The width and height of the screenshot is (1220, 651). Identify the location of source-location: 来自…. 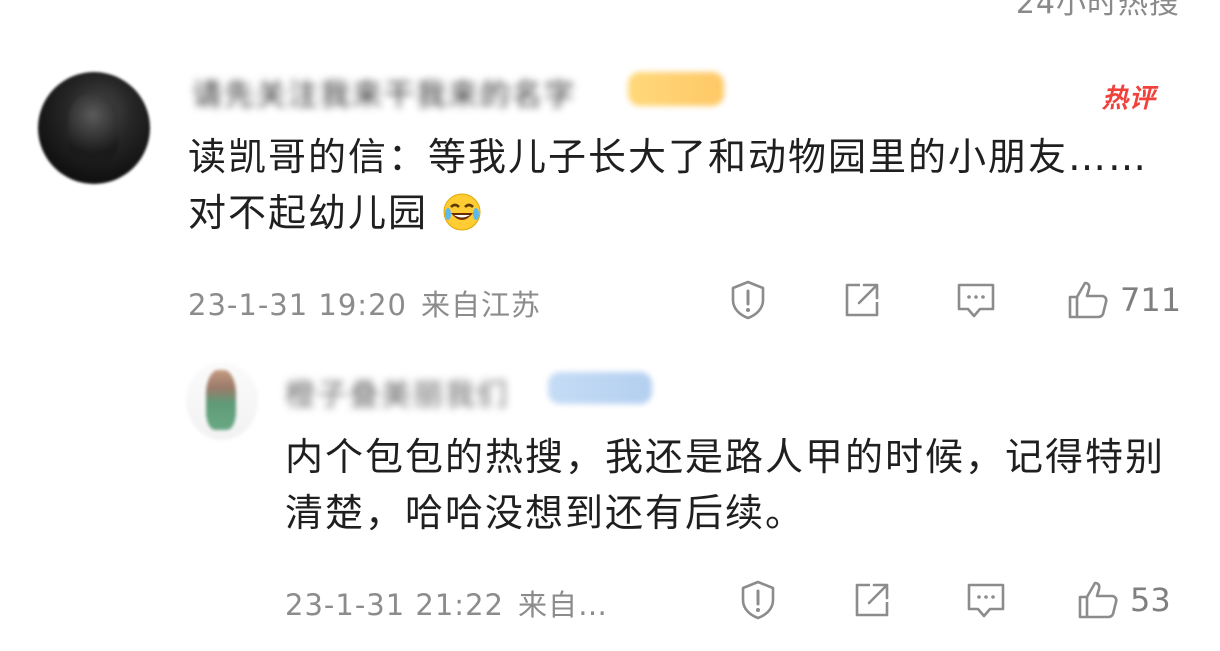
(562, 605).